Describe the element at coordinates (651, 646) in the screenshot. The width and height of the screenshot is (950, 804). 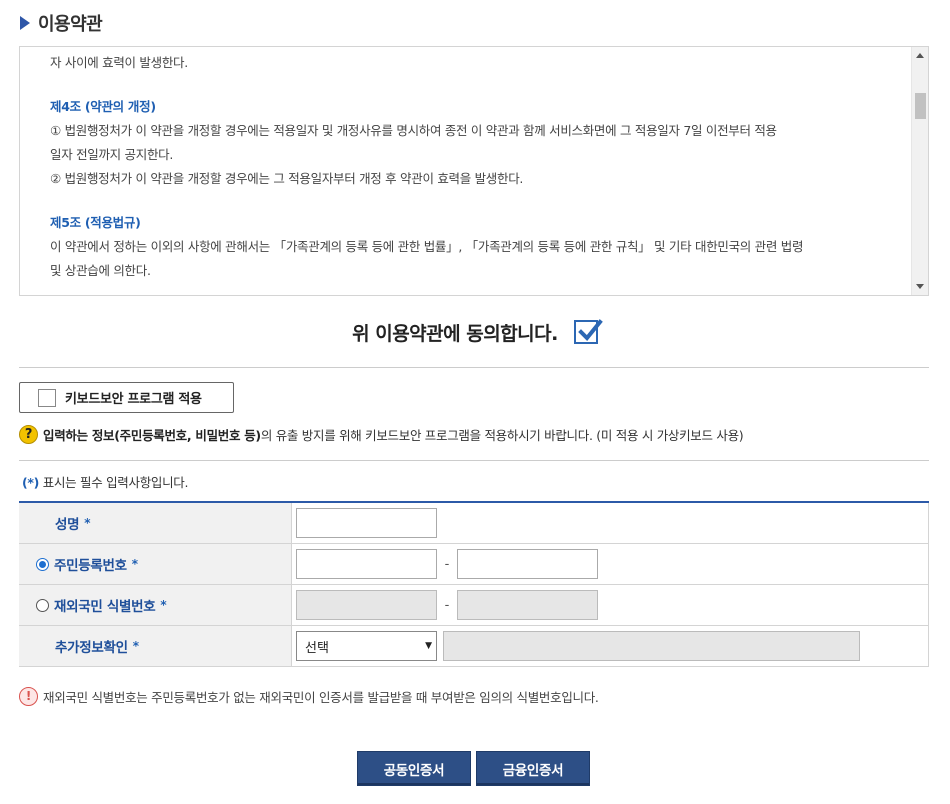
I see `extra-info-input` at that location.